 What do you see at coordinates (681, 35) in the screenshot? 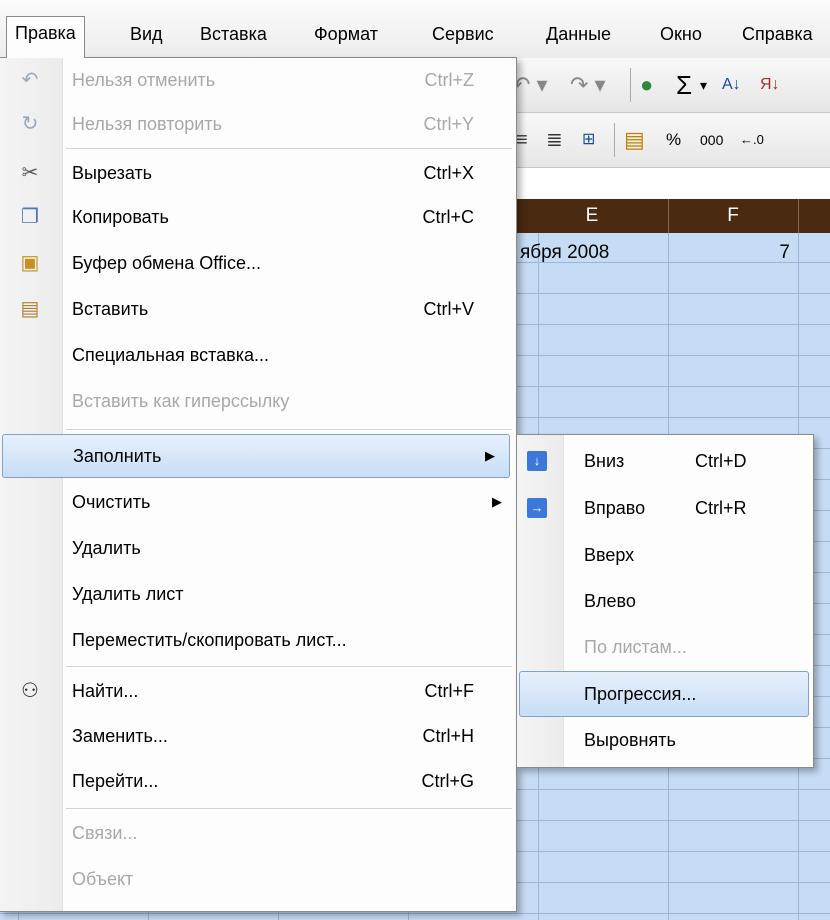
I see `menu-window: Окно` at bounding box center [681, 35].